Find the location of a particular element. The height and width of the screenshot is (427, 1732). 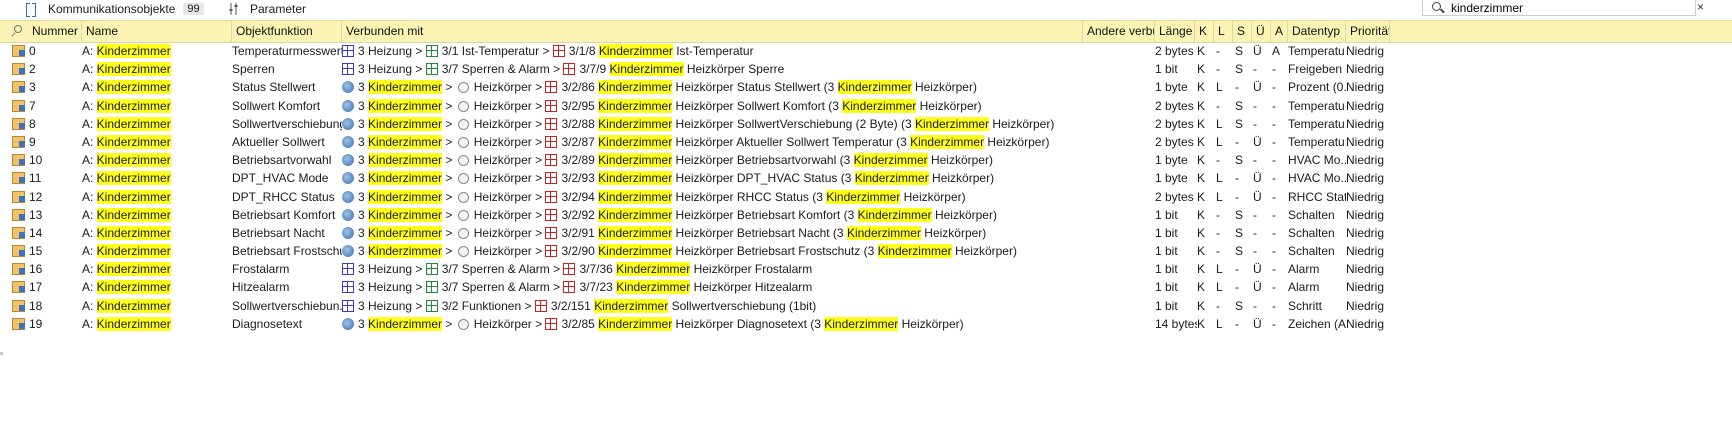

column-filter-icon is located at coordinates (16, 31).